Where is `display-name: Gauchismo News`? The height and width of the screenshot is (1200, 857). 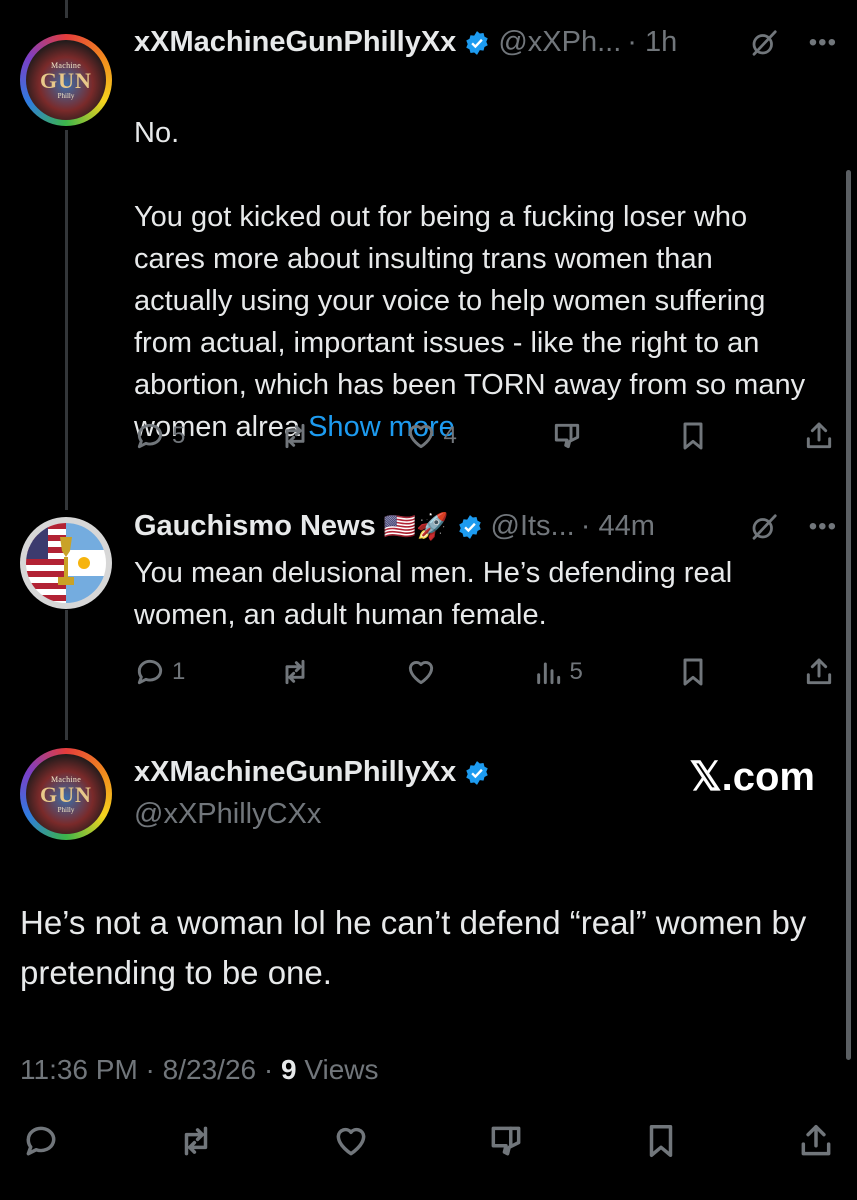 display-name: Gauchismo News is located at coordinates (255, 526).